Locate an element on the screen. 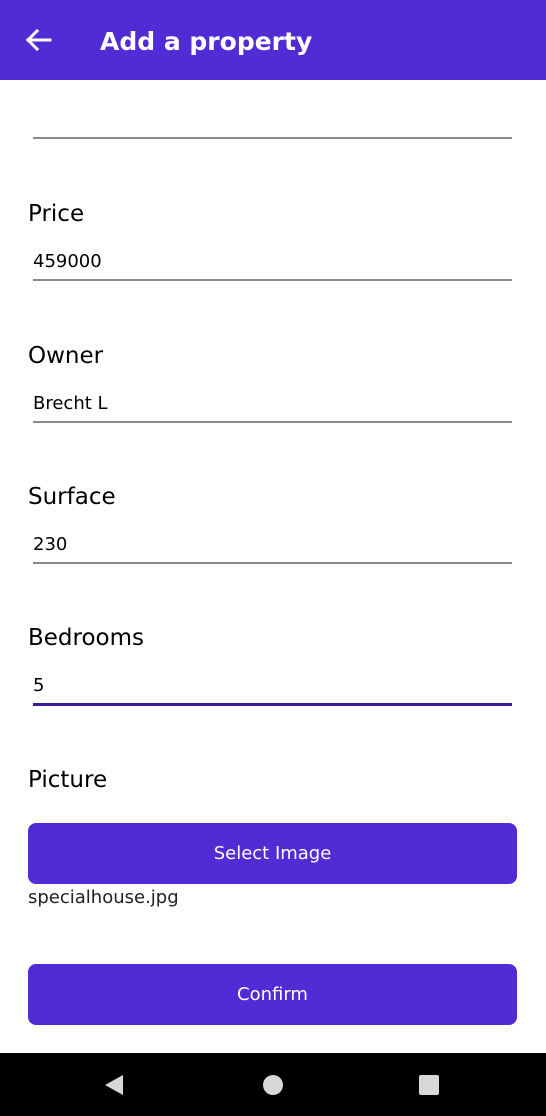 This screenshot has height=1116, width=546. arrow-left-icon is located at coordinates (39, 40).